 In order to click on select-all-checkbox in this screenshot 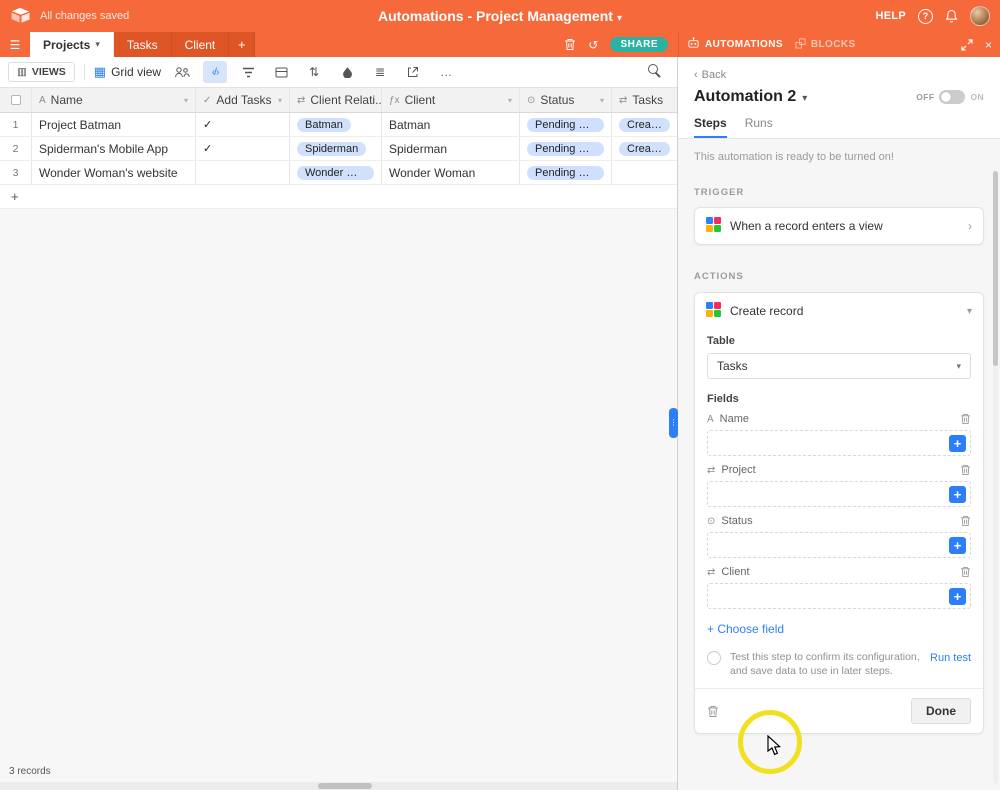, I will do `click(15, 100)`.